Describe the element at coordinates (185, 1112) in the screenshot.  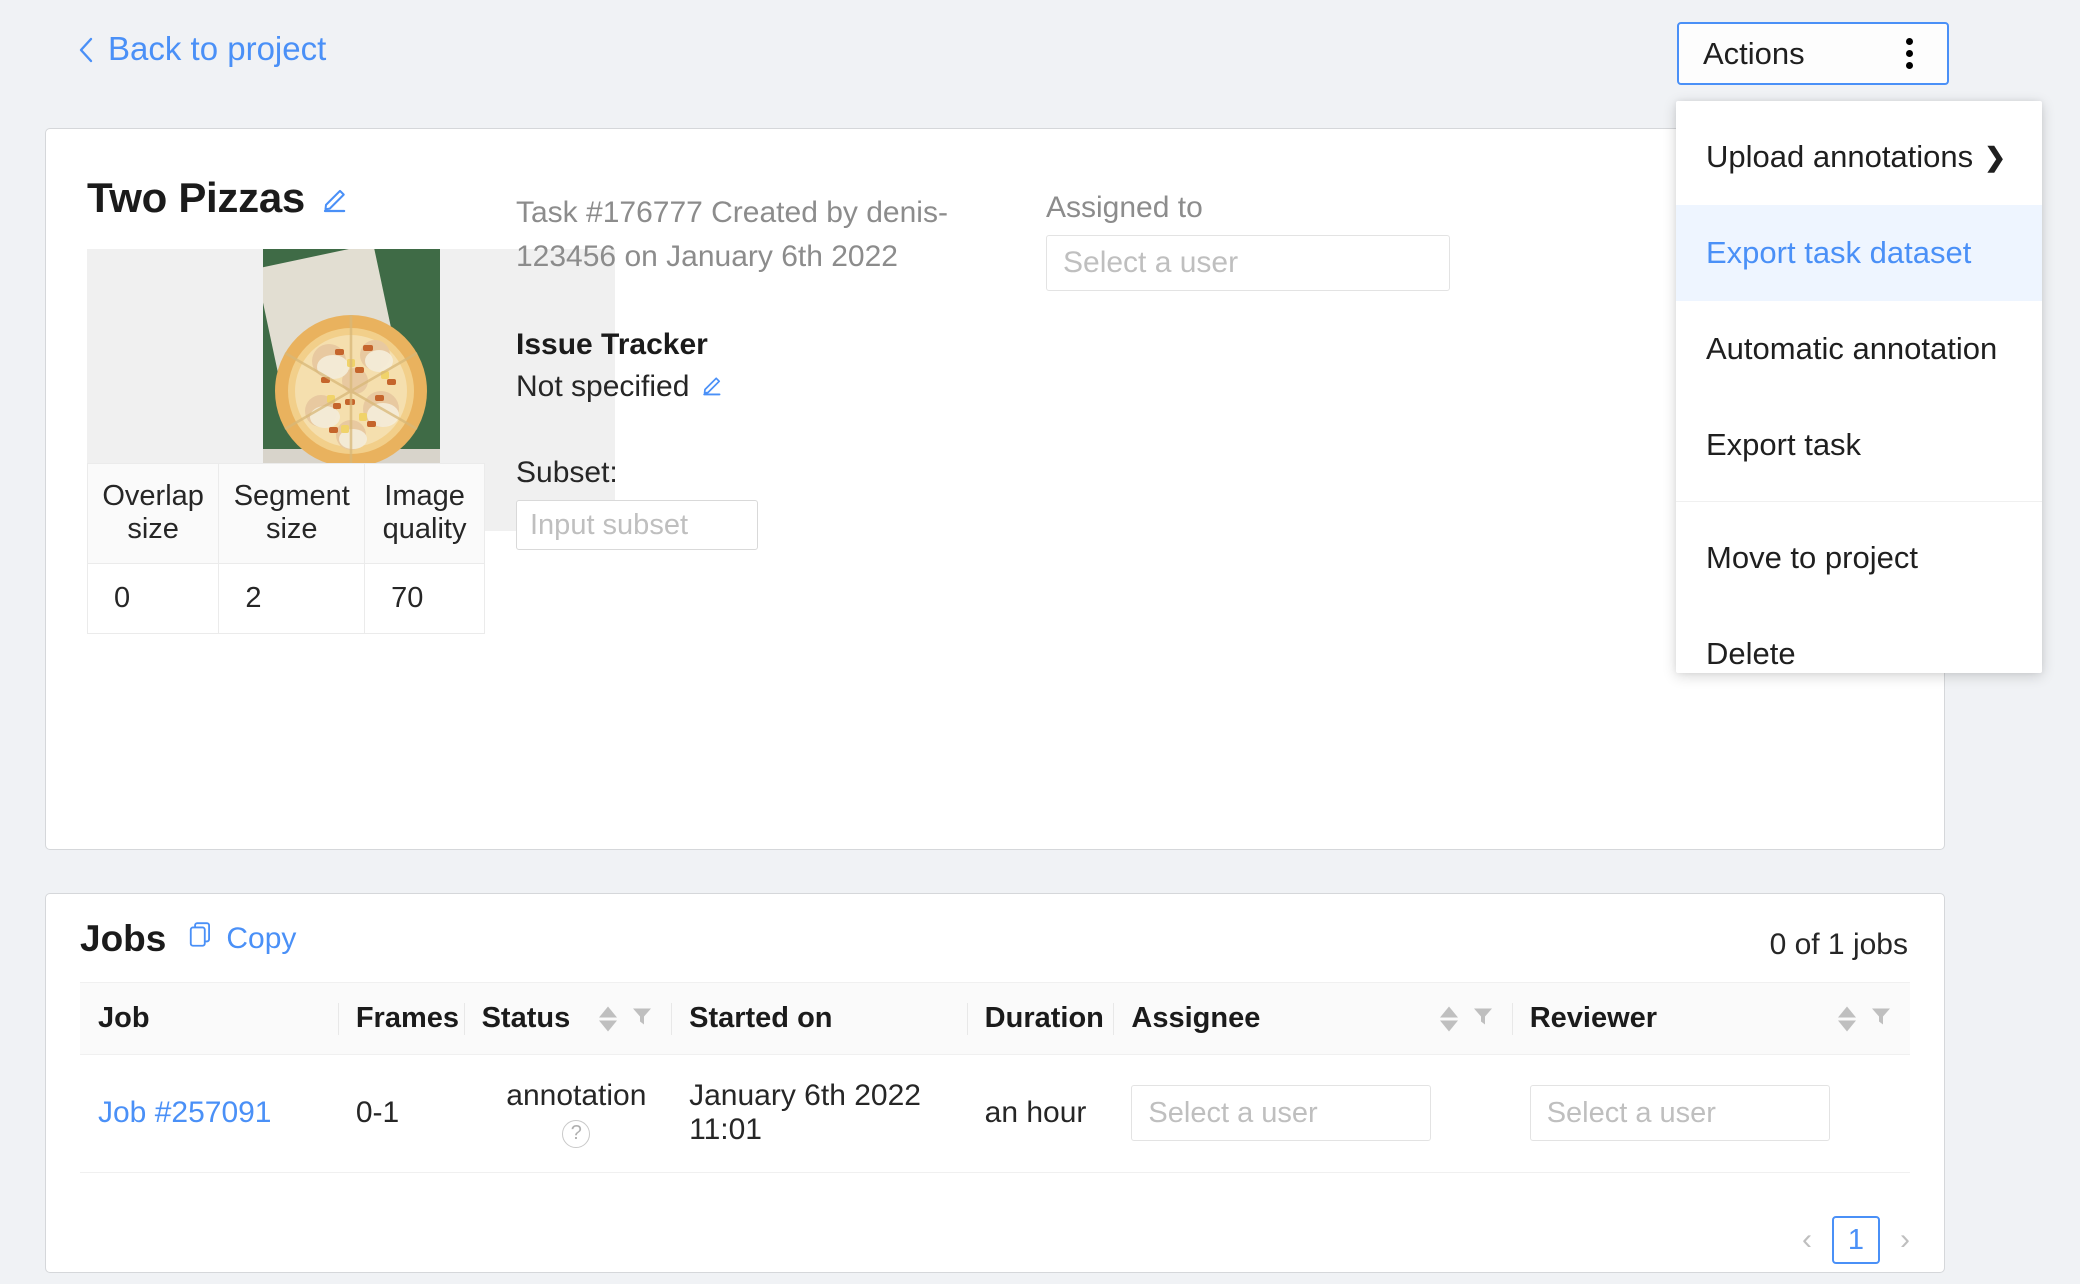
I see `job-link: Job #257091` at that location.